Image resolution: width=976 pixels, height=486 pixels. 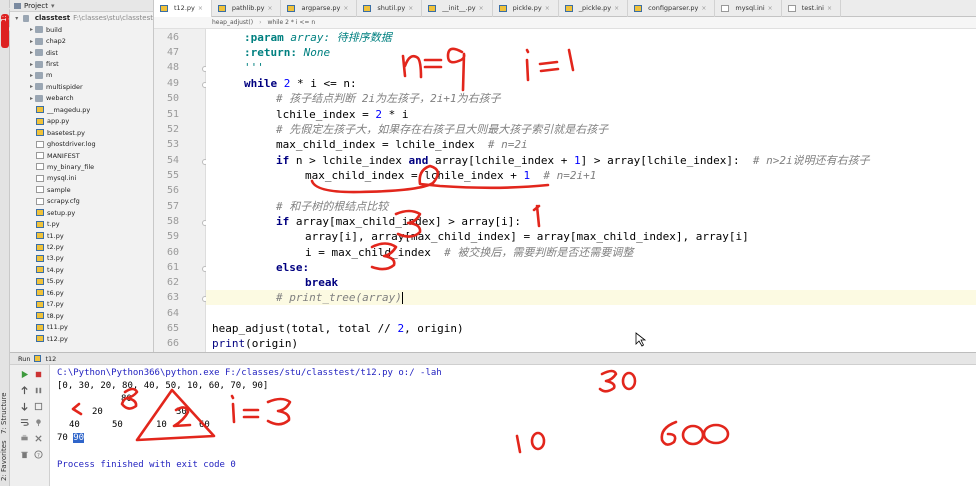 I want to click on dump-threads-icon, so click(x=38, y=406).